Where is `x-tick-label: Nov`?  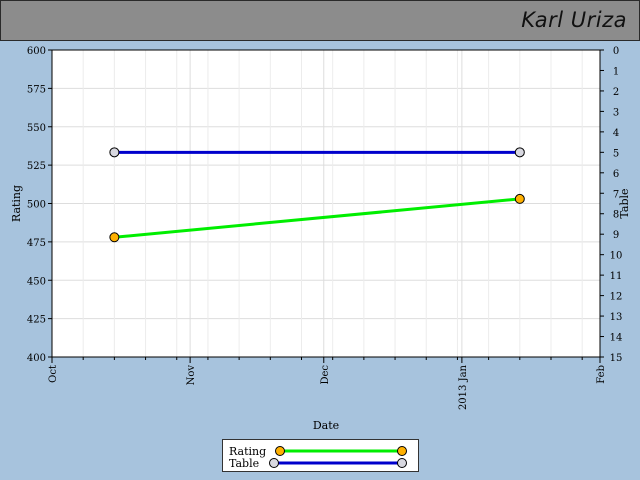 x-tick-label: Nov is located at coordinates (191, 375).